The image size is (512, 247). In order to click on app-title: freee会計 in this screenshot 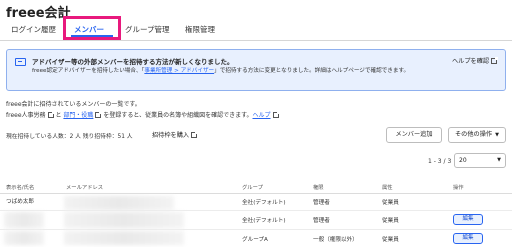, I will do `click(38, 13)`.